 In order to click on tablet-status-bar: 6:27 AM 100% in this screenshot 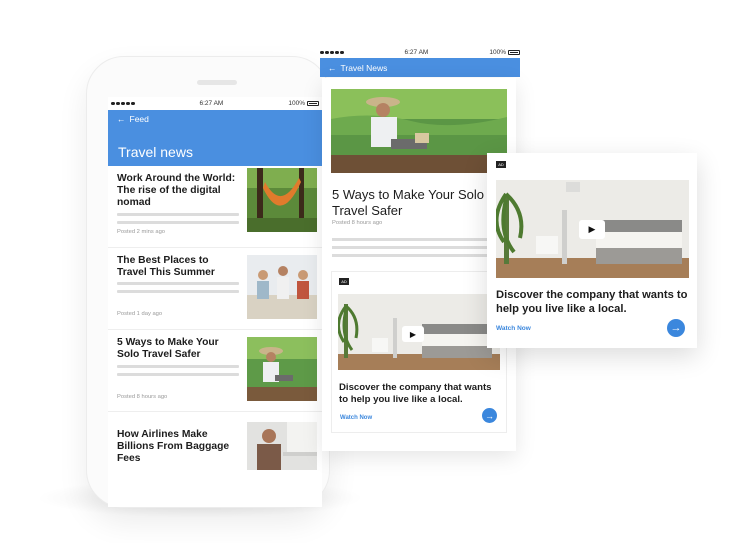, I will do `click(420, 52)`.